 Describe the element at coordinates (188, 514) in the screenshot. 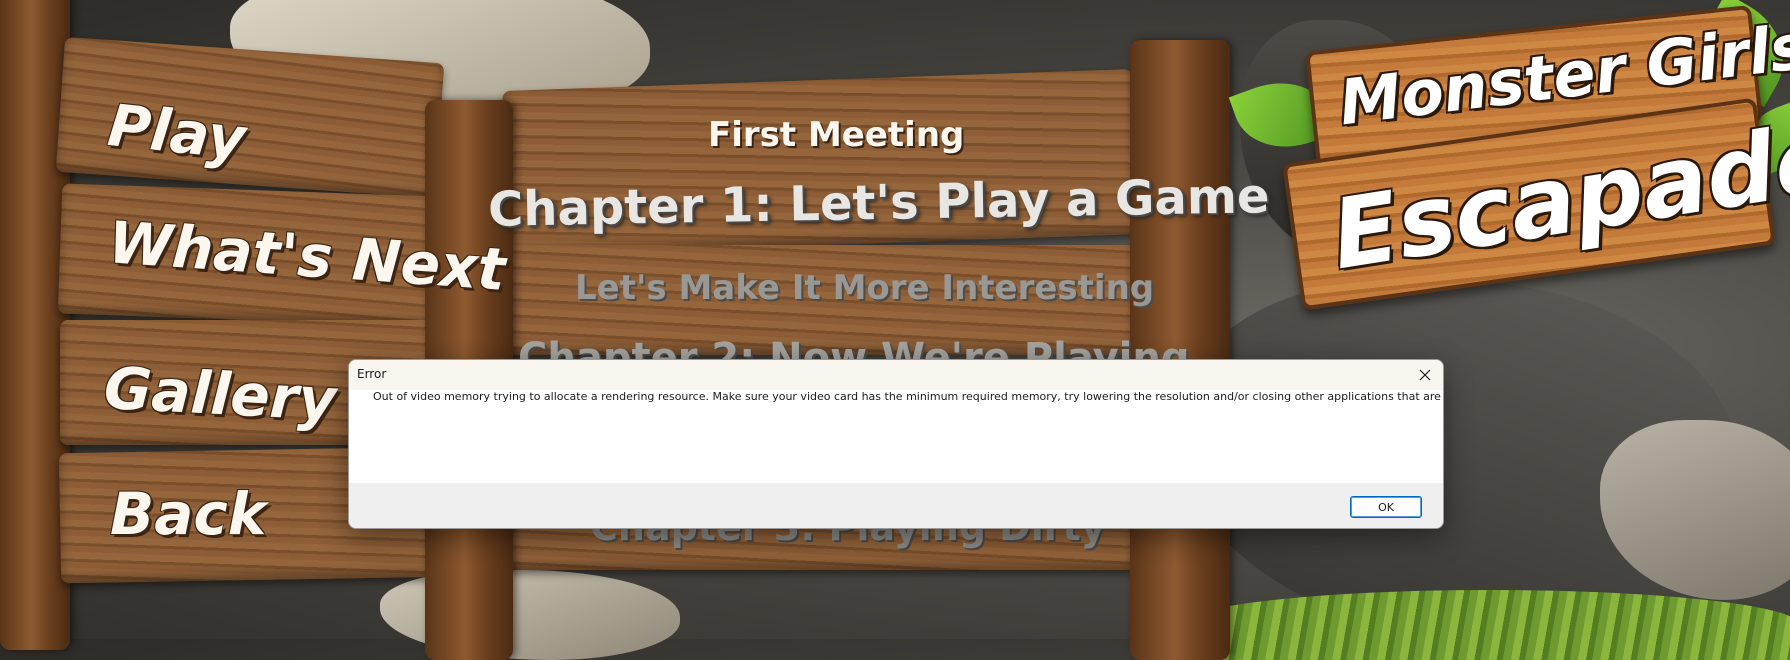

I see `back-button: Back` at that location.